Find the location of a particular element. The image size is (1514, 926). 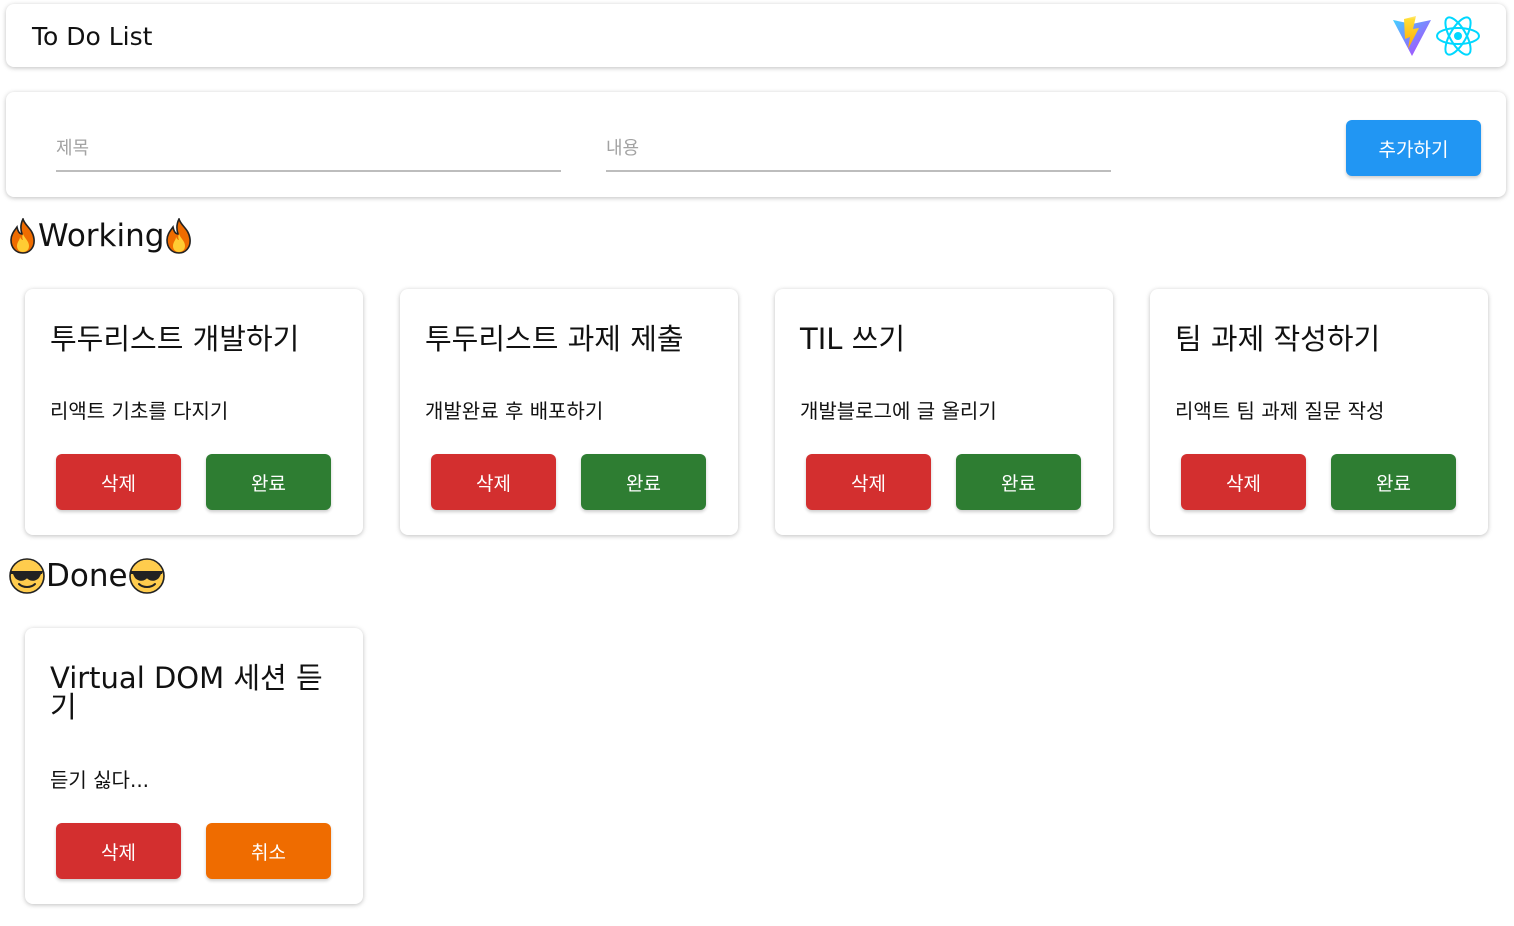

title-input is located at coordinates (308, 146).